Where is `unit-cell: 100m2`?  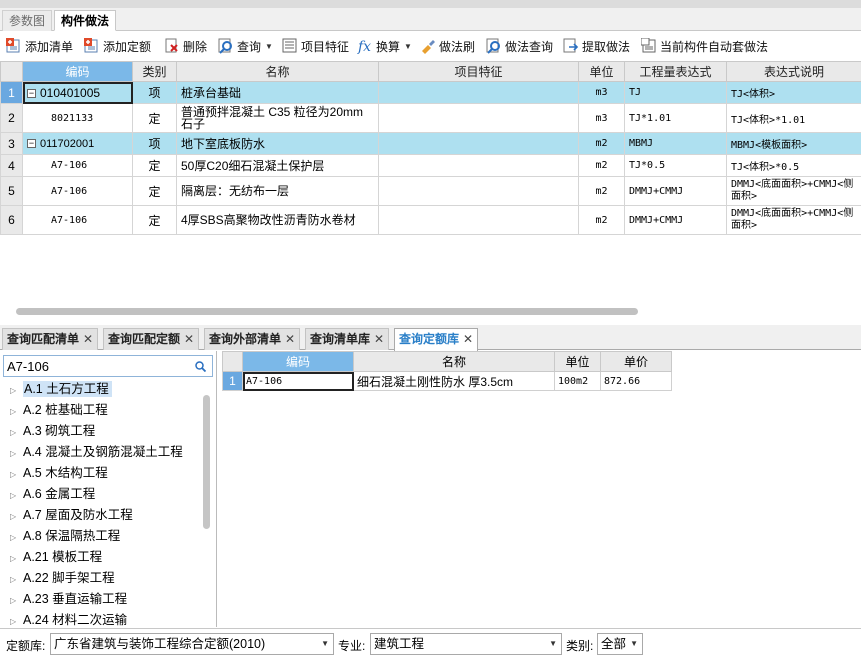 unit-cell: 100m2 is located at coordinates (577, 381).